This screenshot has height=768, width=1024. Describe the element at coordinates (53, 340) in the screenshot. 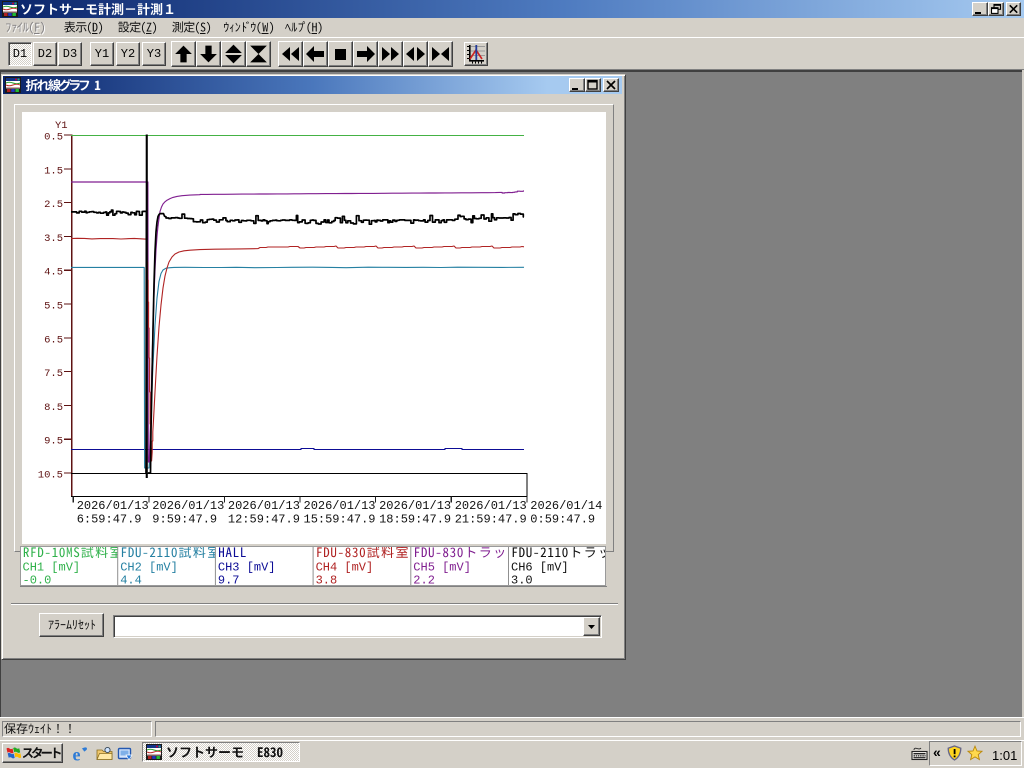

I see `svg-text: 6.5` at that location.